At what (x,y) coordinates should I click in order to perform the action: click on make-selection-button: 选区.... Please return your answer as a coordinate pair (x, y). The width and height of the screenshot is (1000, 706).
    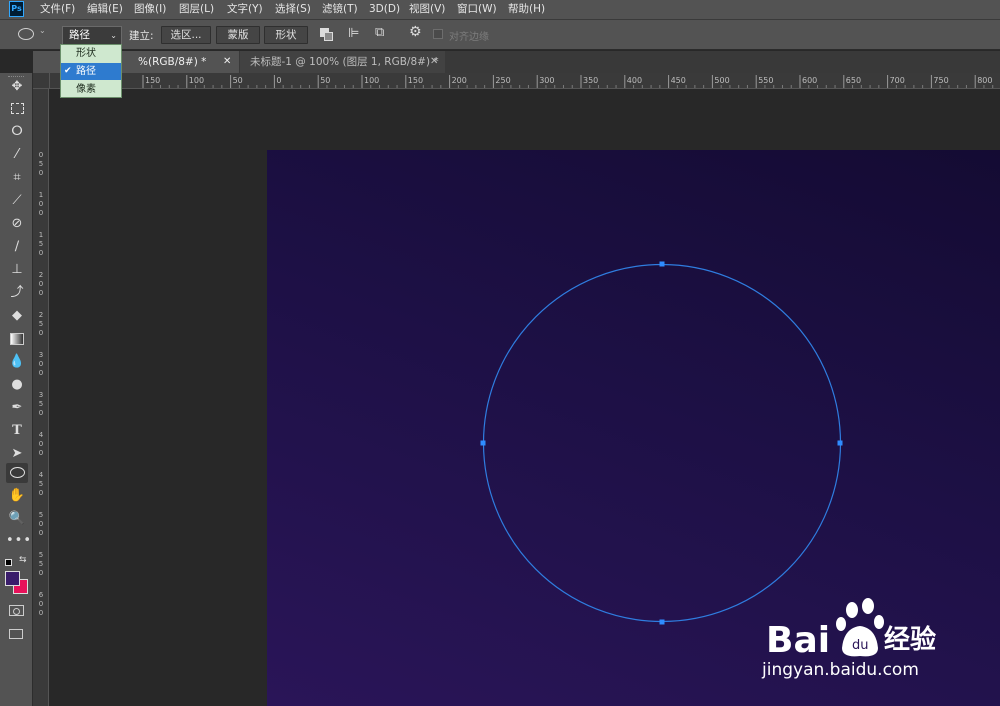
    Looking at the image, I should click on (186, 35).